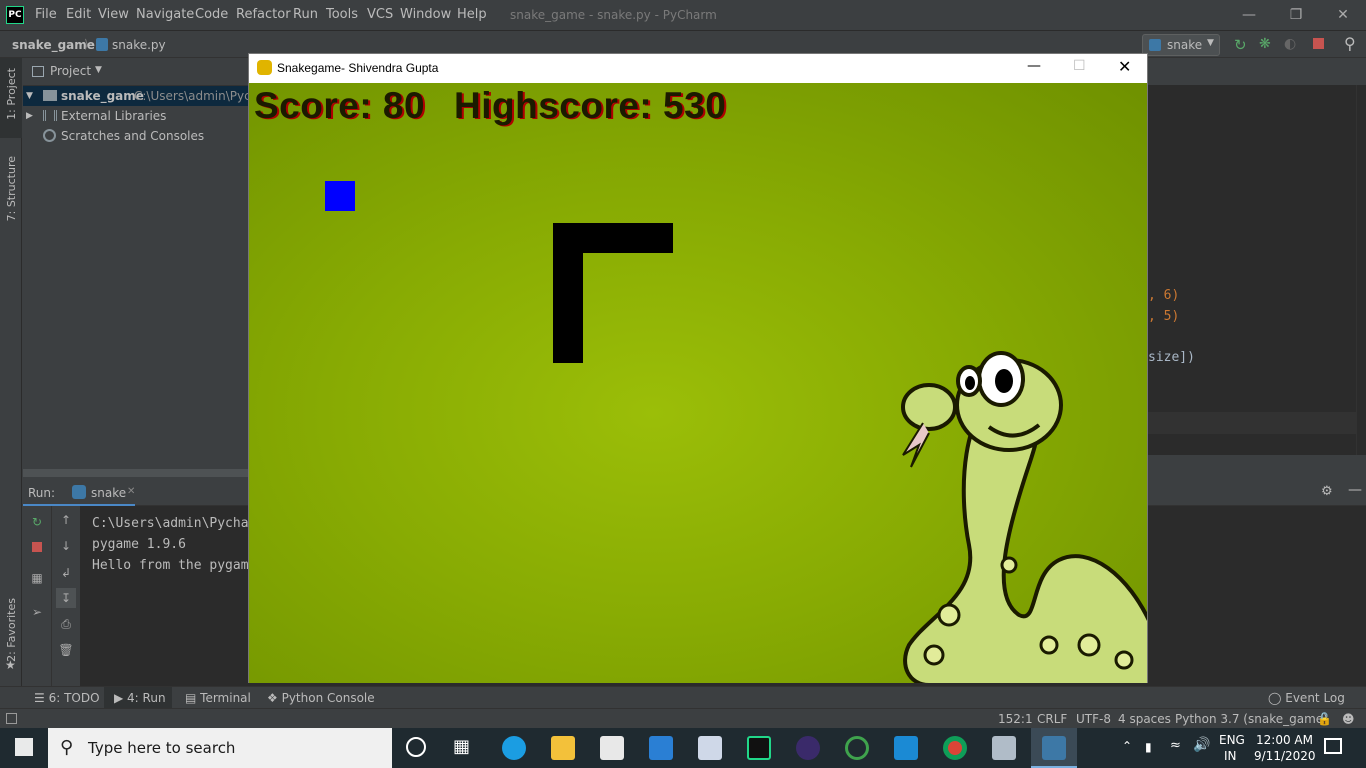 The width and height of the screenshot is (1366, 768). I want to click on python-idle-icon, so click(710, 748).